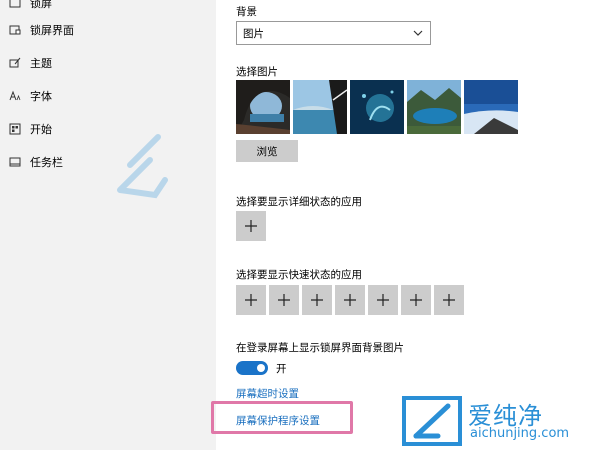 This screenshot has width=600, height=450. Describe the element at coordinates (333, 33) in the screenshot. I see `background-select: 图片` at that location.